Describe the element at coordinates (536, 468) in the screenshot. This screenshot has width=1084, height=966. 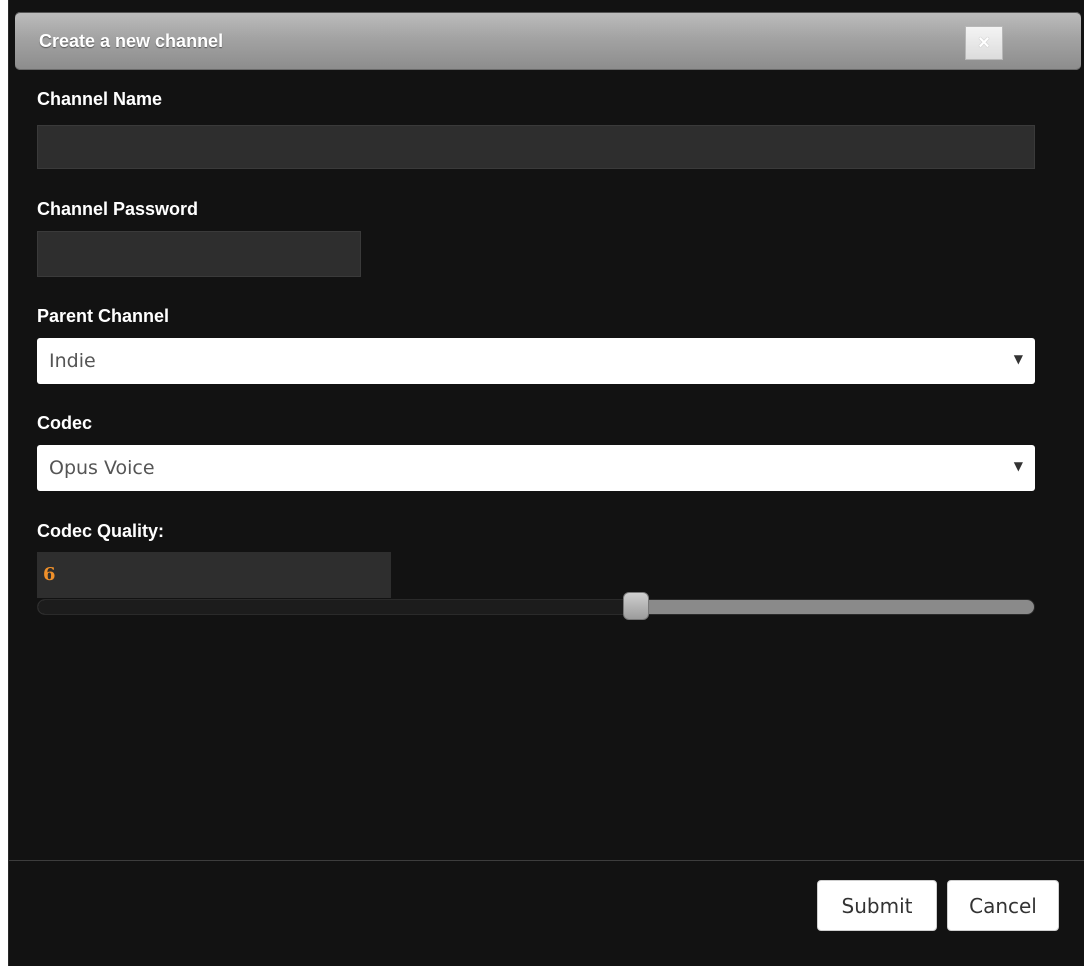
I see `codec-select: Opus Voice ▼` at that location.